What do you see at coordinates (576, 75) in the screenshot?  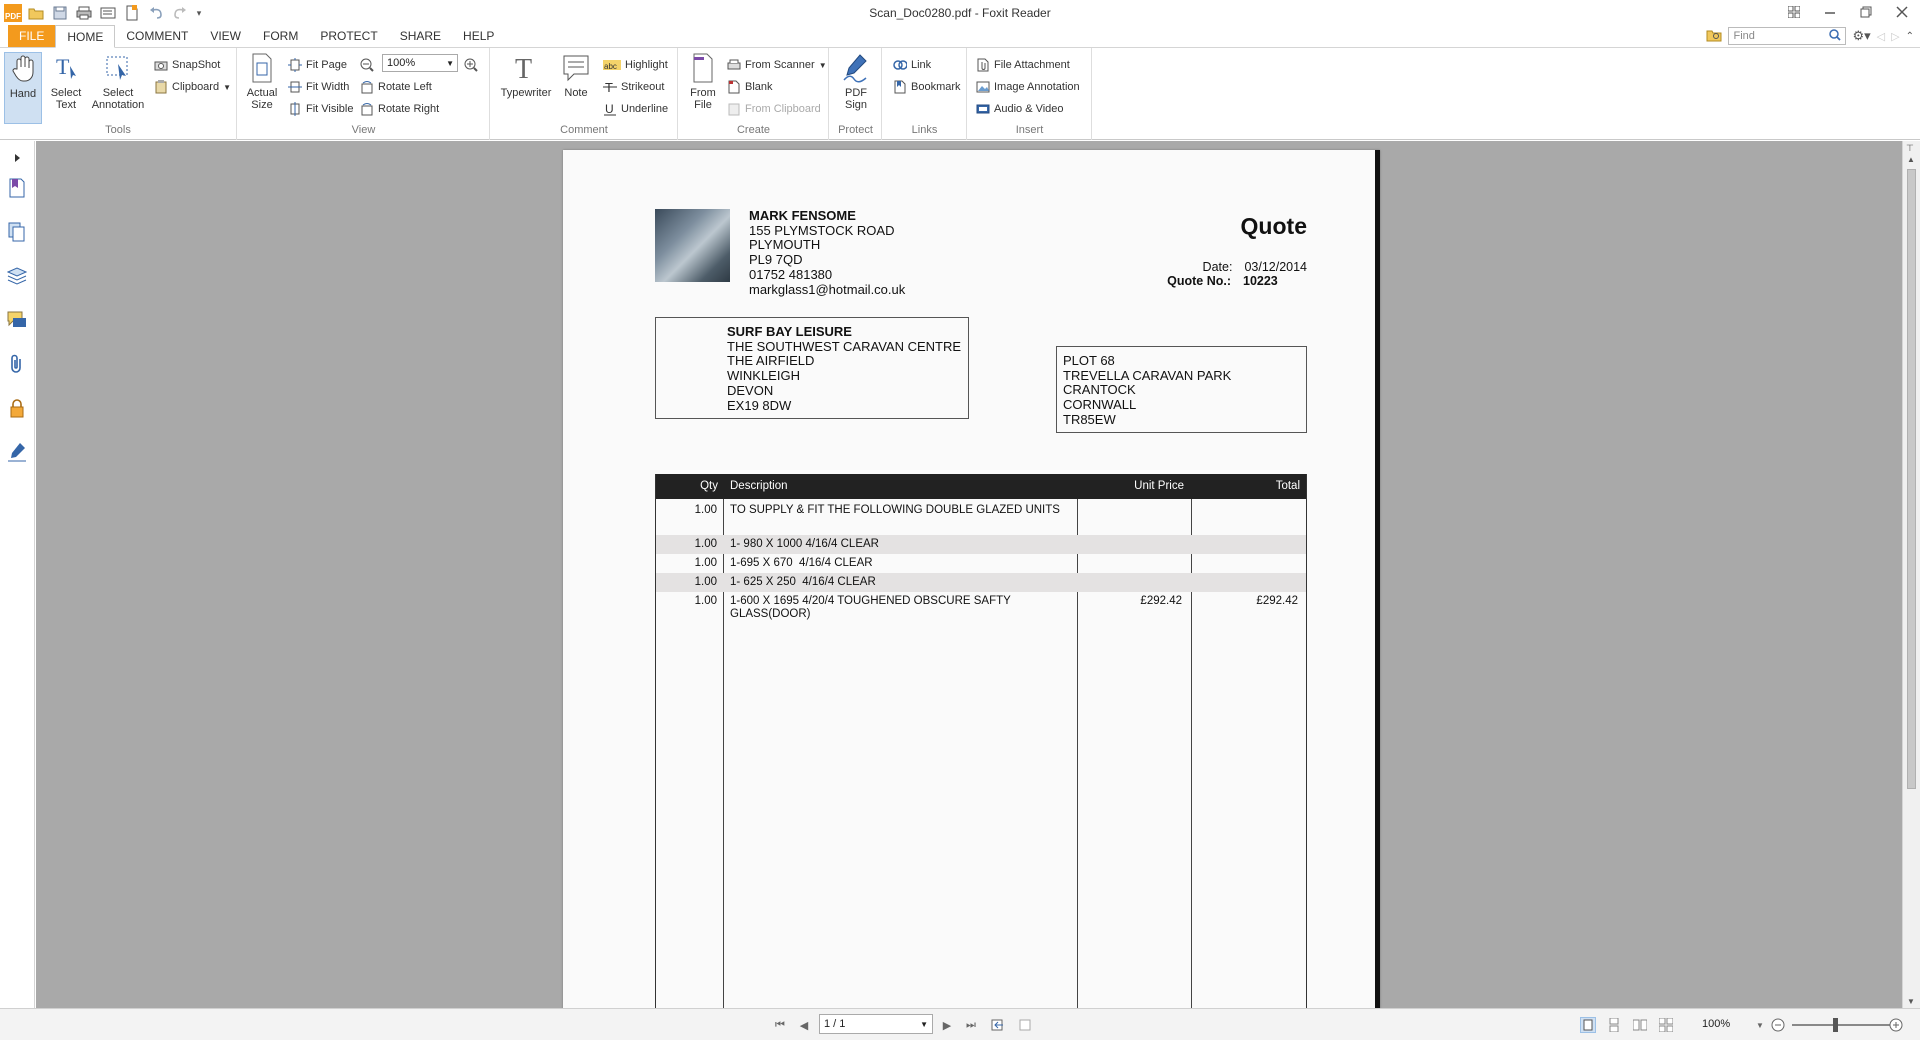 I see `note-button: Note` at bounding box center [576, 75].